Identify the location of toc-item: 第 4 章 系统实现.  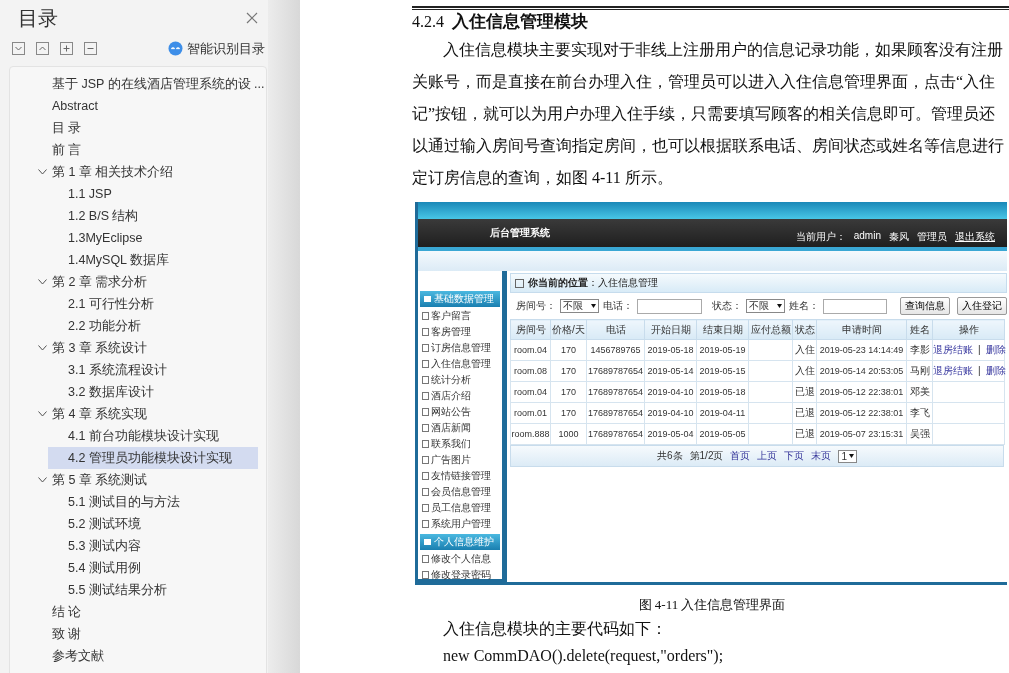
(138, 414).